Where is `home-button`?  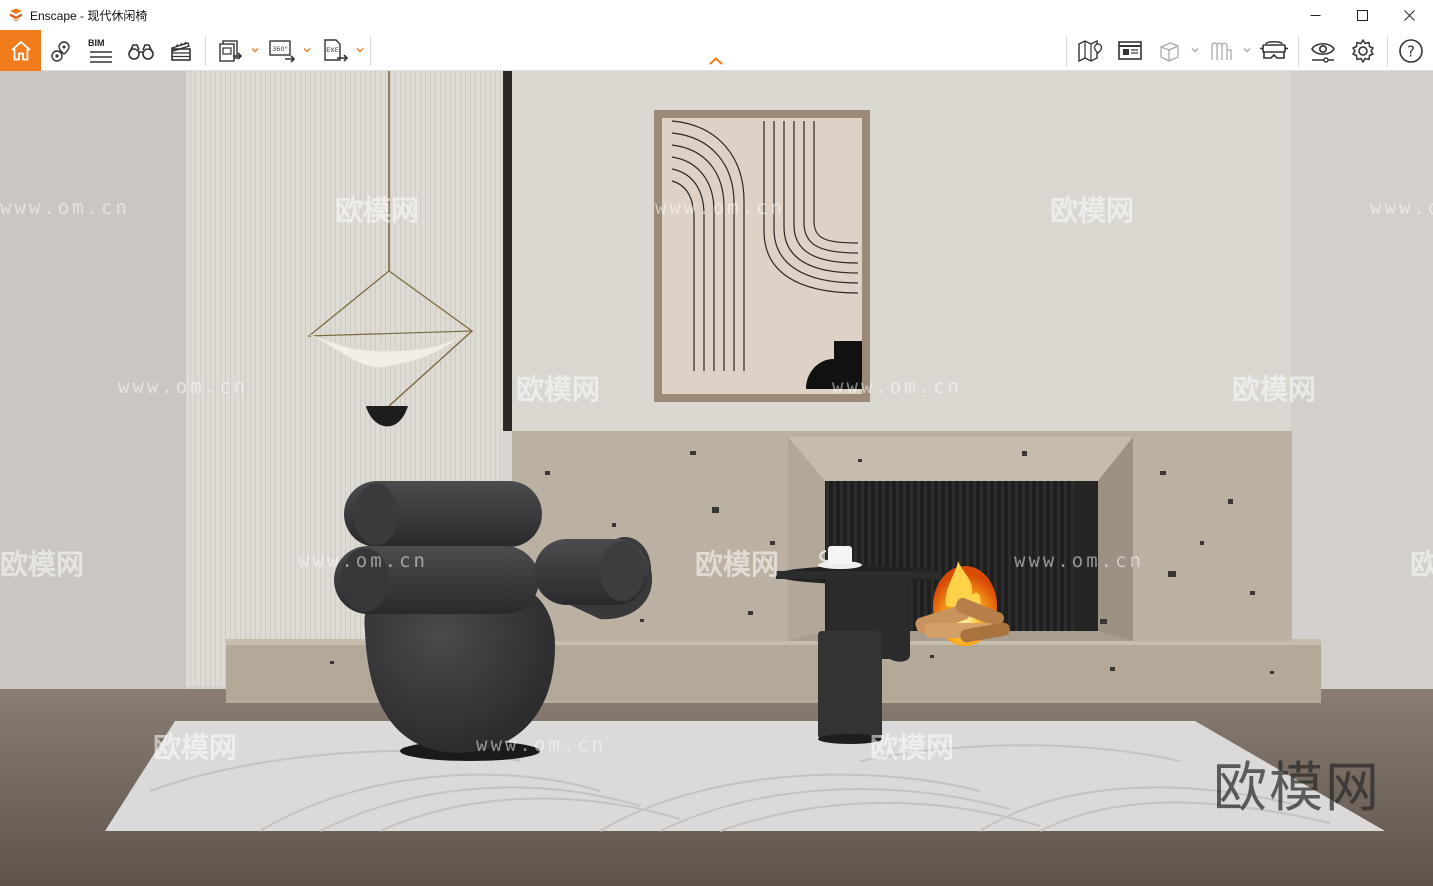
home-button is located at coordinates (20, 50).